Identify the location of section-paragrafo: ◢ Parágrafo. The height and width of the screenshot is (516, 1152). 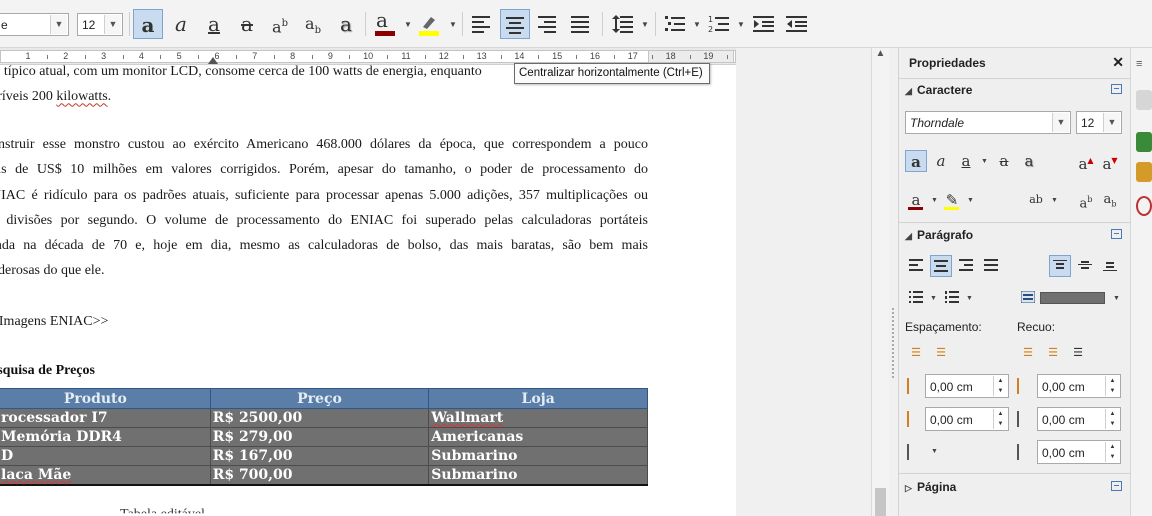
(939, 235).